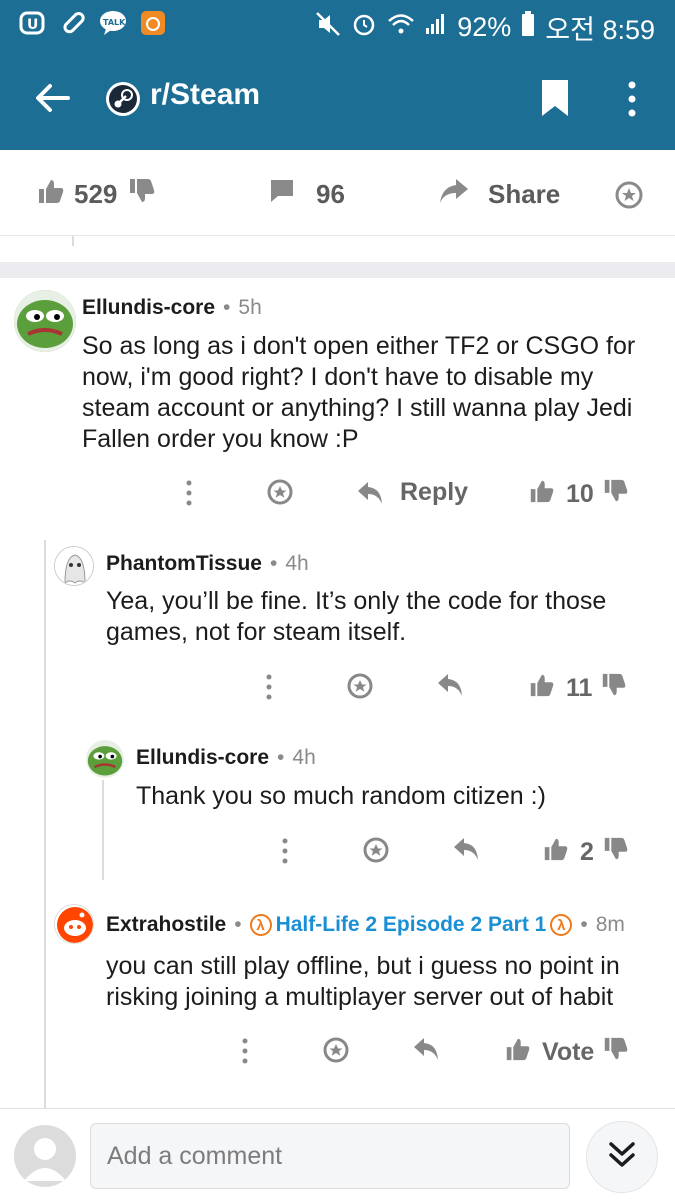  What do you see at coordinates (73, 23) in the screenshot?
I see `pill-icon` at bounding box center [73, 23].